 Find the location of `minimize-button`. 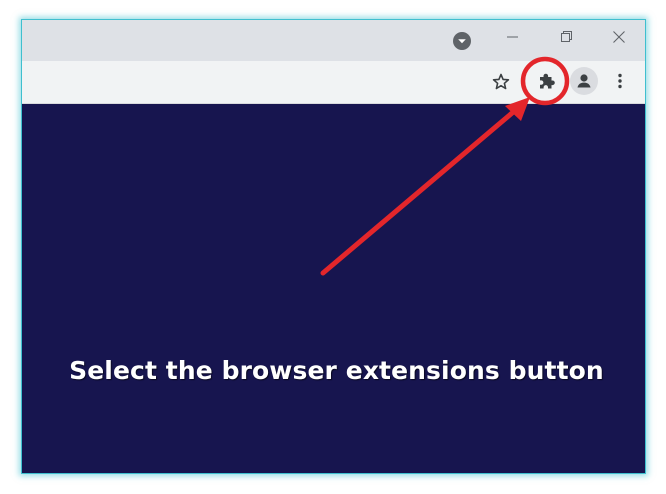

minimize-button is located at coordinates (513, 36).